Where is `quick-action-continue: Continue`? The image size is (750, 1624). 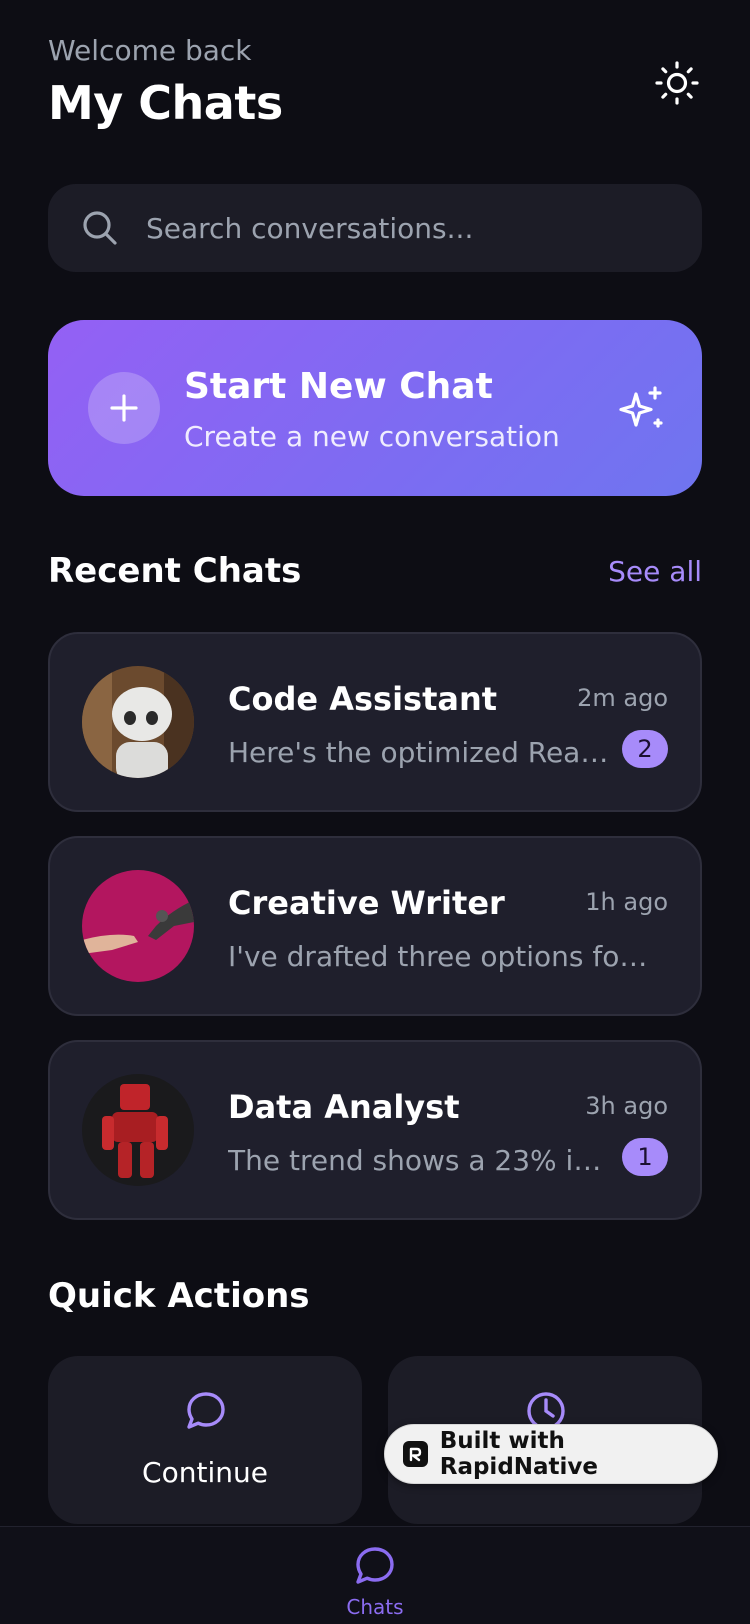 quick-action-continue: Continue is located at coordinates (205, 1440).